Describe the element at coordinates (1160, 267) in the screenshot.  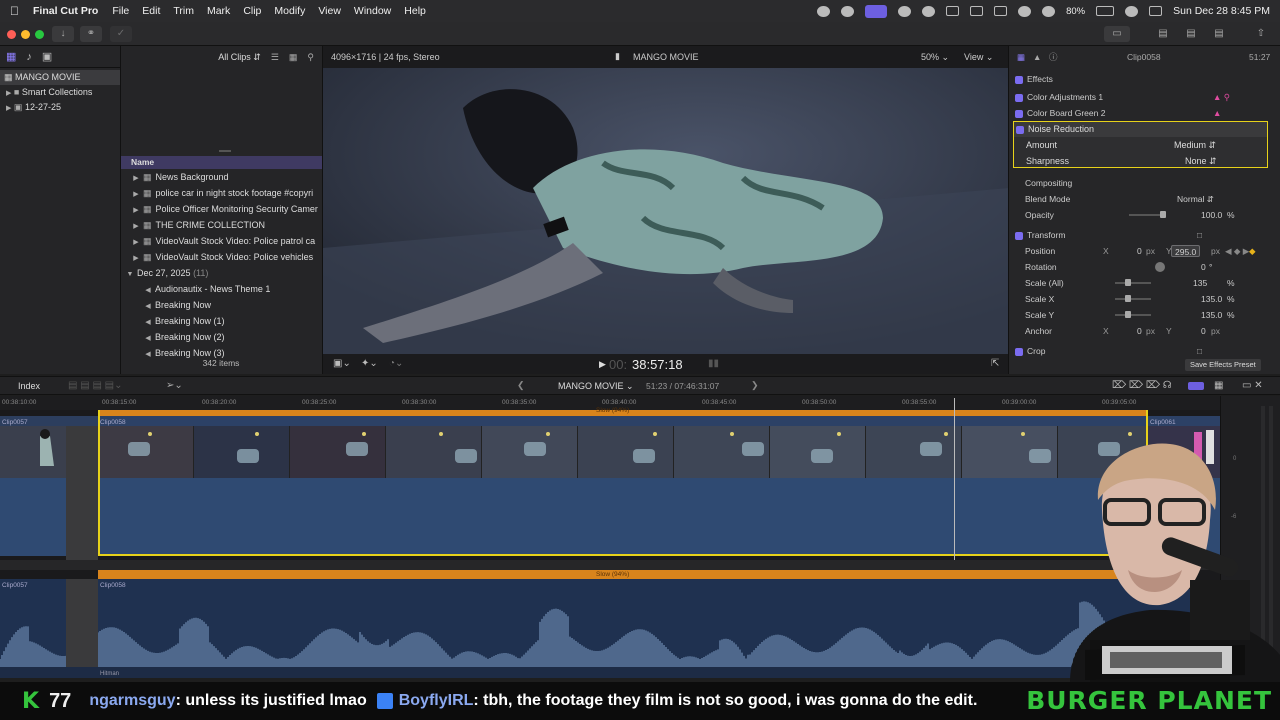
I see `rotation-dial` at that location.